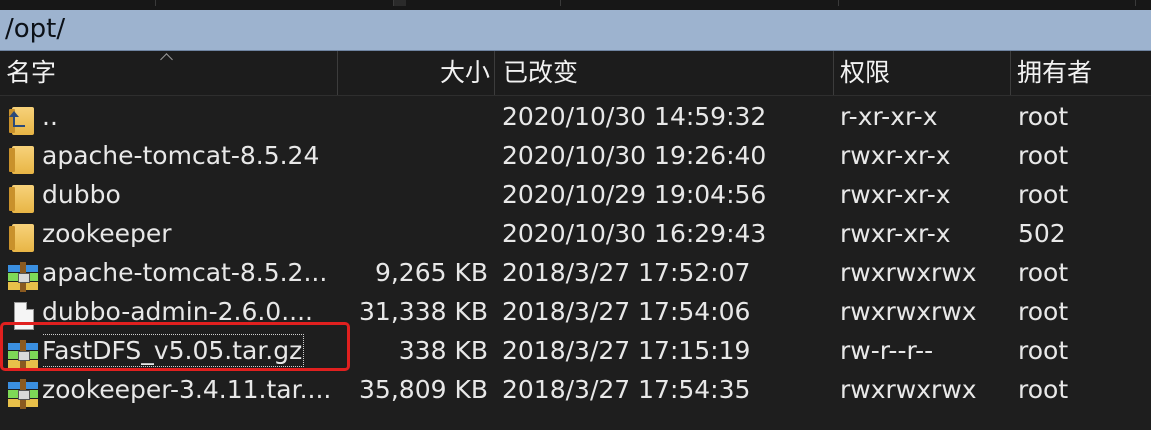 The width and height of the screenshot is (1151, 430). Describe the element at coordinates (35, 29) in the screenshot. I see `current-path: /opt/` at that location.